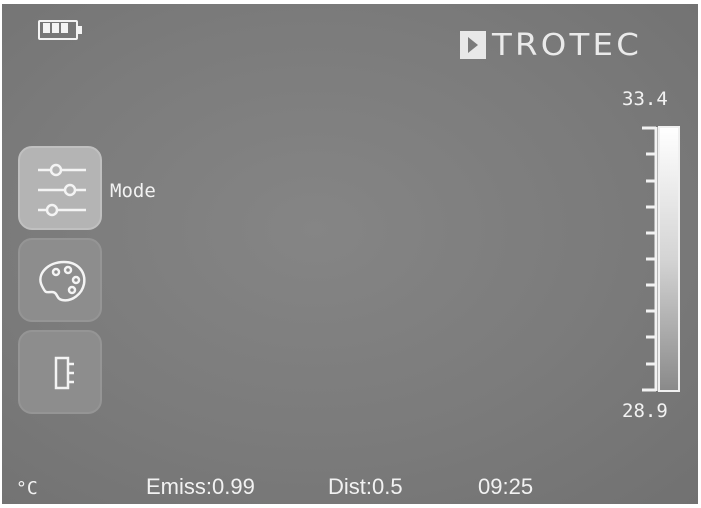 This screenshot has height=508, width=701. I want to click on mode-button, so click(60, 188).